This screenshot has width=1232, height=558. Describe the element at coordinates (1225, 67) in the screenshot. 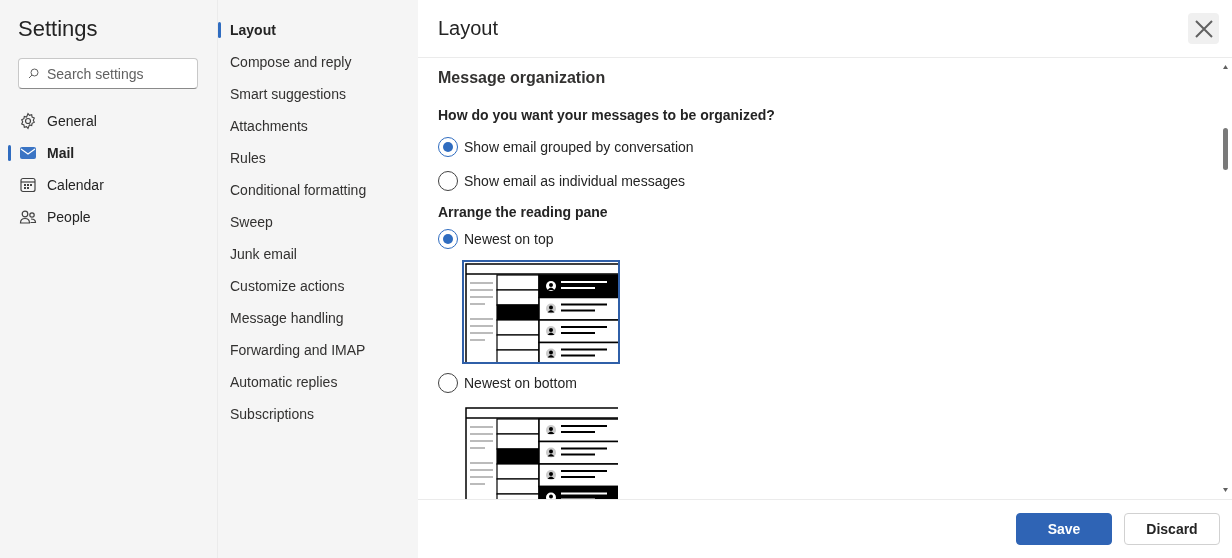

I see `scroll-up-icon` at that location.